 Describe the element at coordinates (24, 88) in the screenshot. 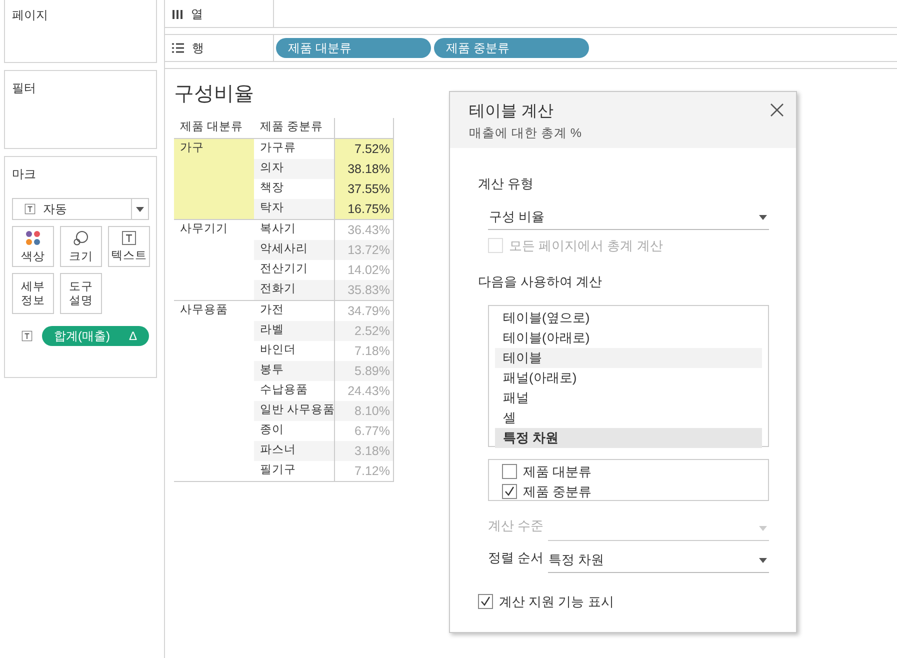

I see `panel-title: 필터` at that location.